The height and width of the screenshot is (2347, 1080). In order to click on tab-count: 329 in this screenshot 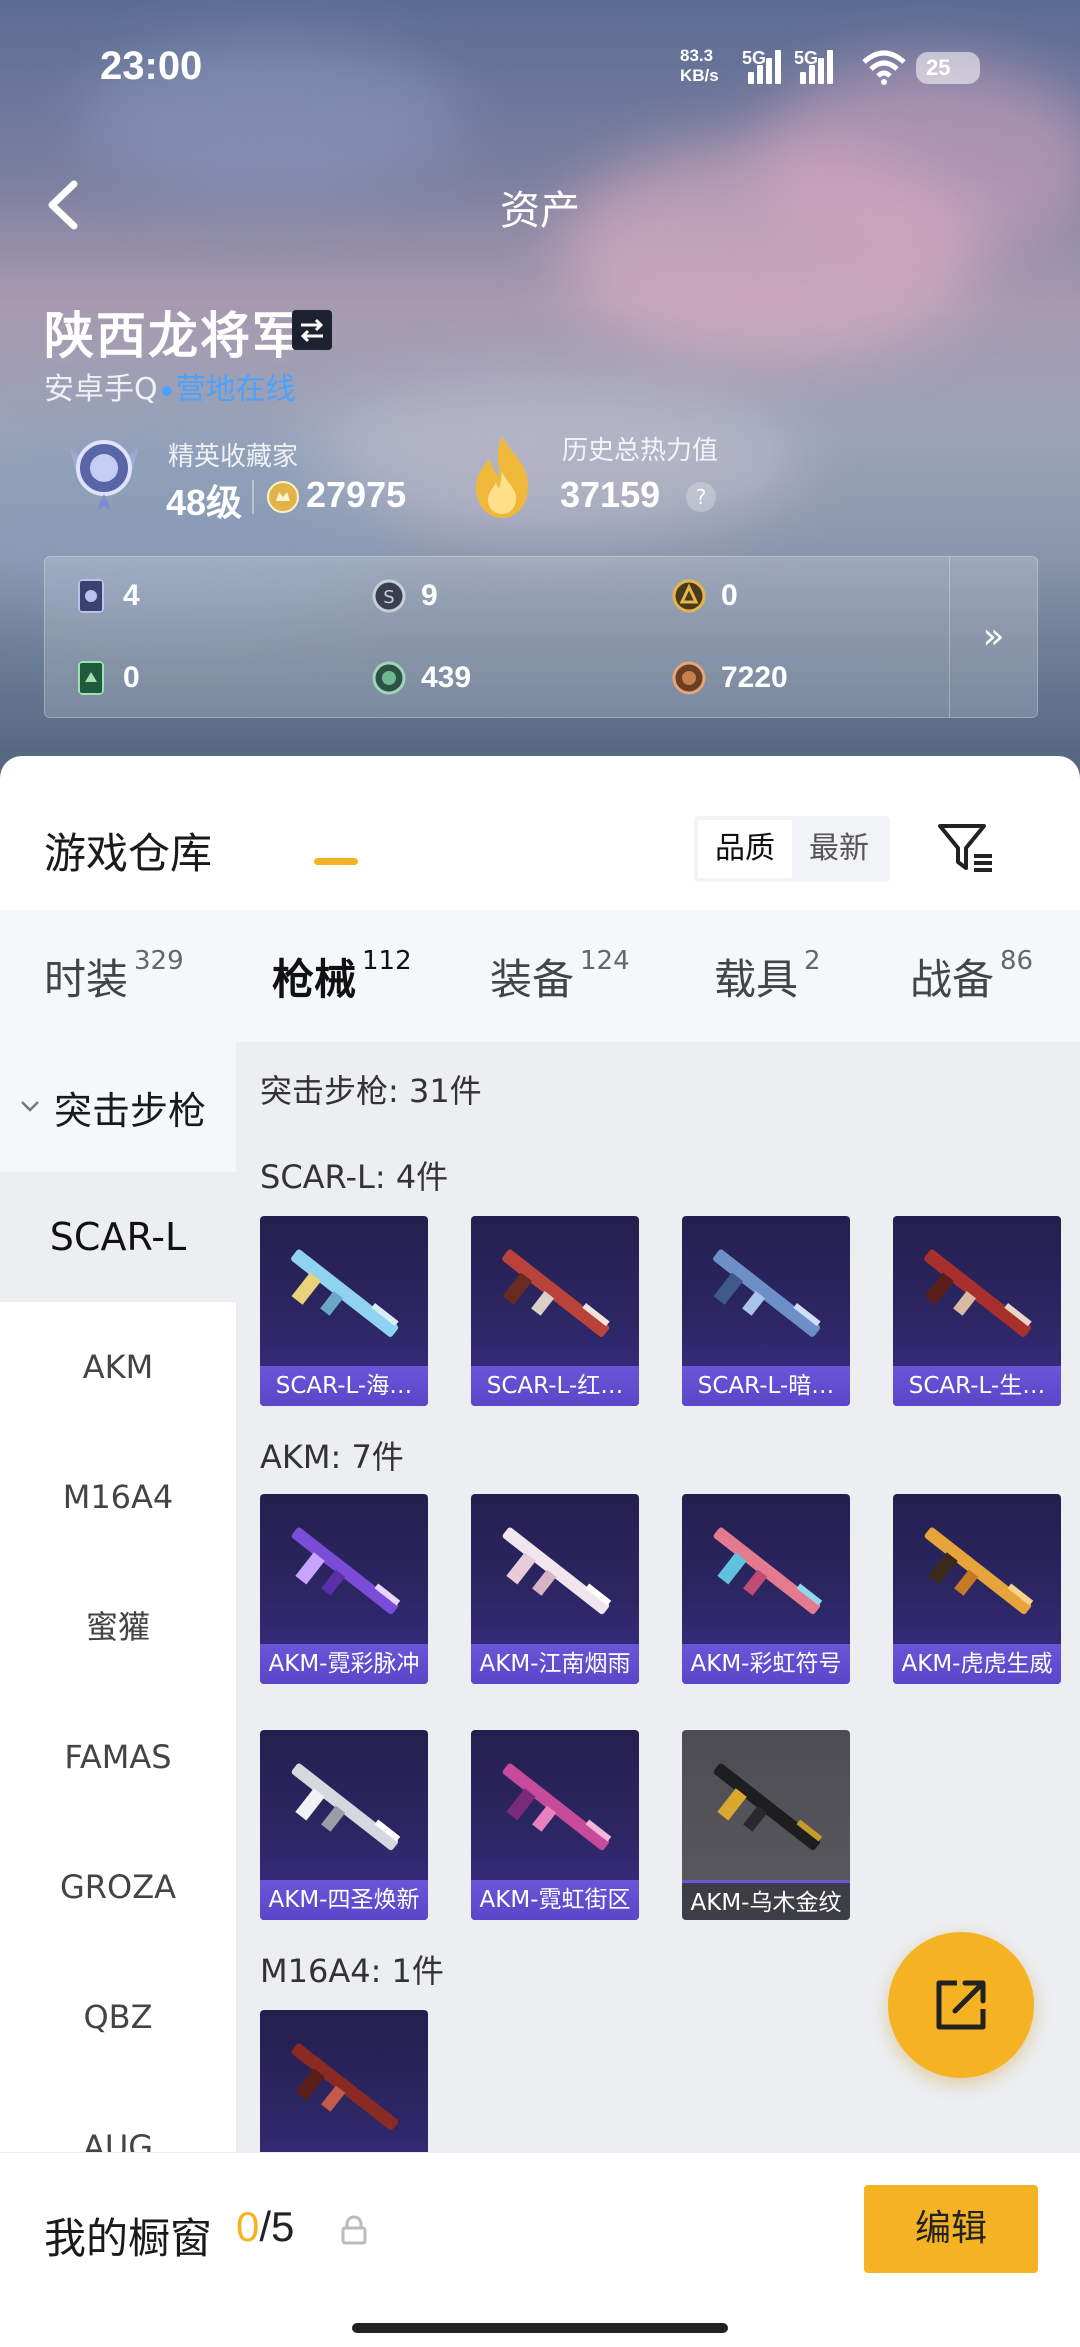, I will do `click(159, 961)`.